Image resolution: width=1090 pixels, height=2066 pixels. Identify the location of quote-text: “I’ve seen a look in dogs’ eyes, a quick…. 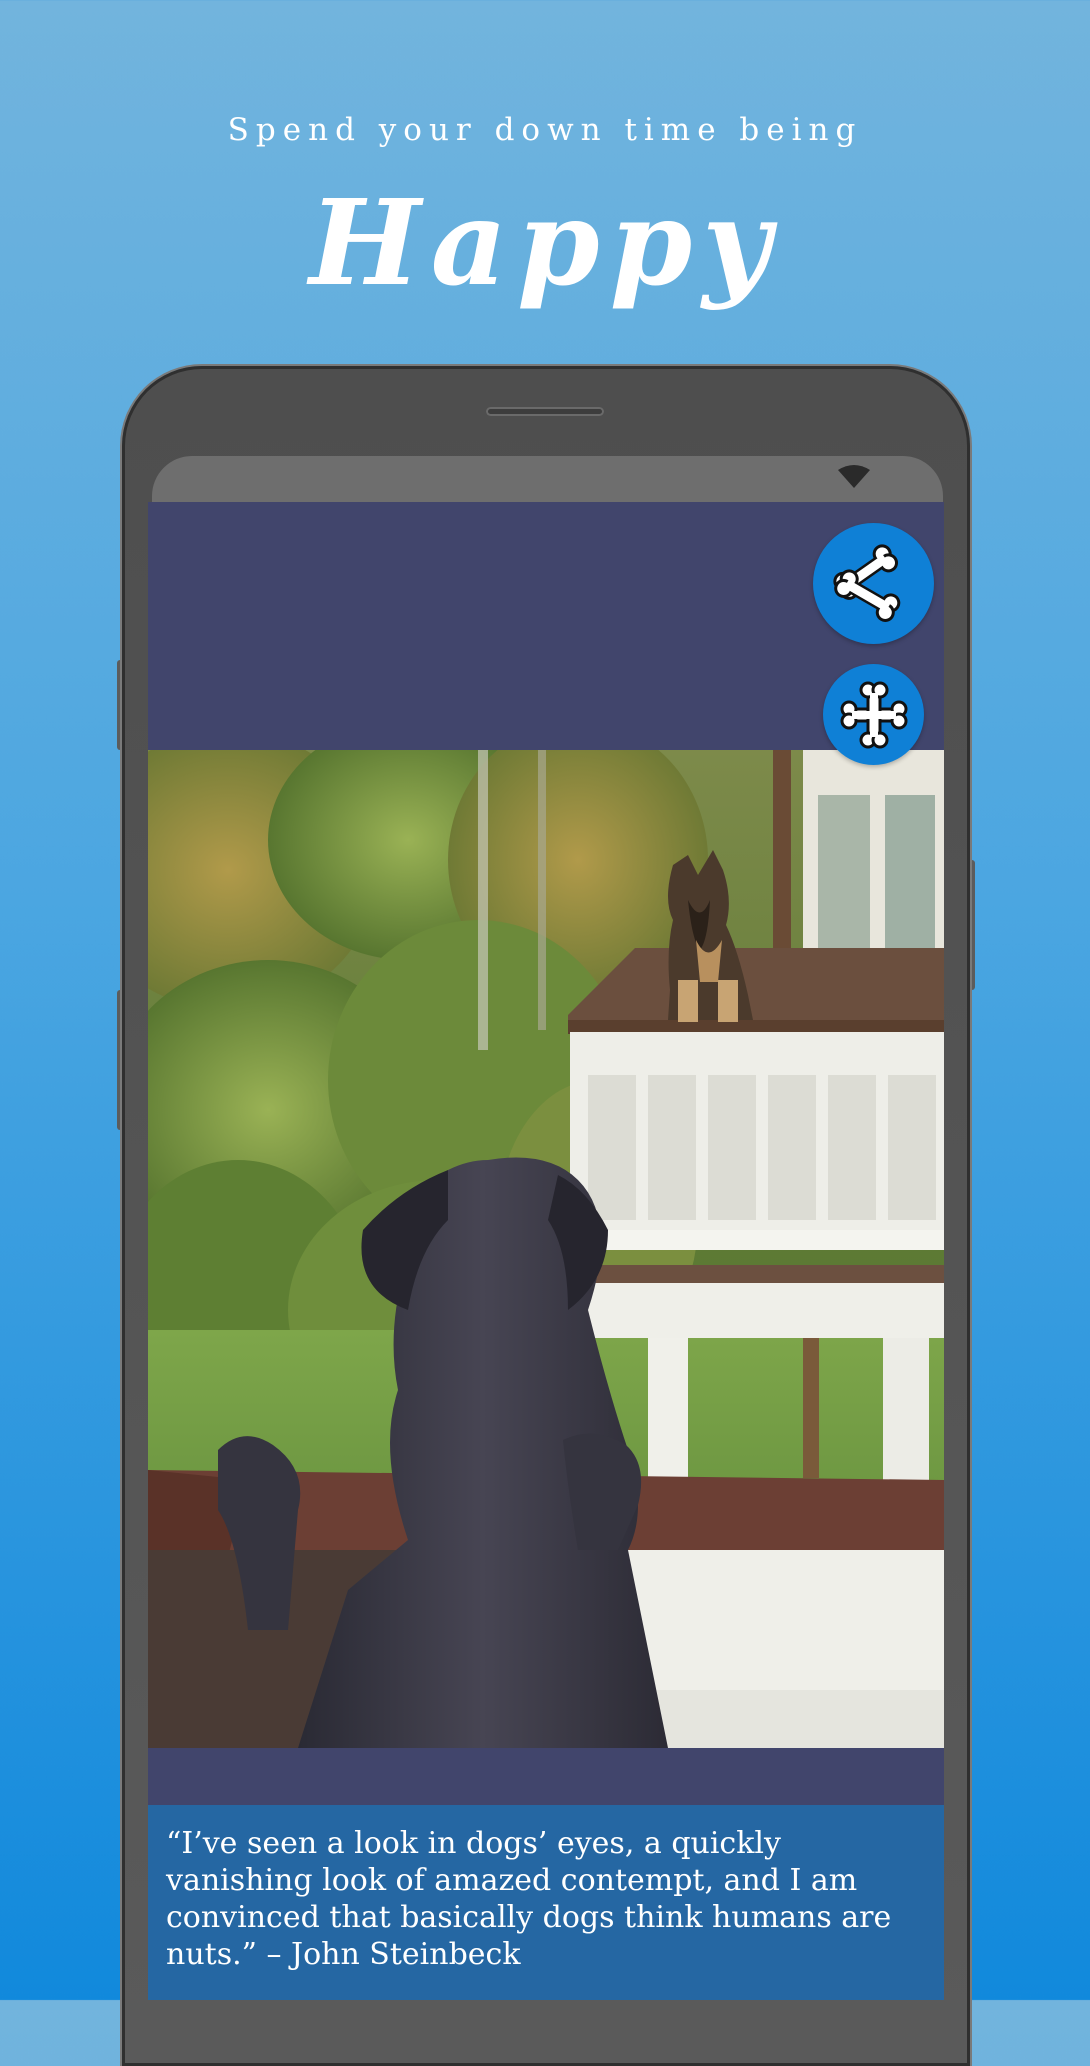
(546, 1902).